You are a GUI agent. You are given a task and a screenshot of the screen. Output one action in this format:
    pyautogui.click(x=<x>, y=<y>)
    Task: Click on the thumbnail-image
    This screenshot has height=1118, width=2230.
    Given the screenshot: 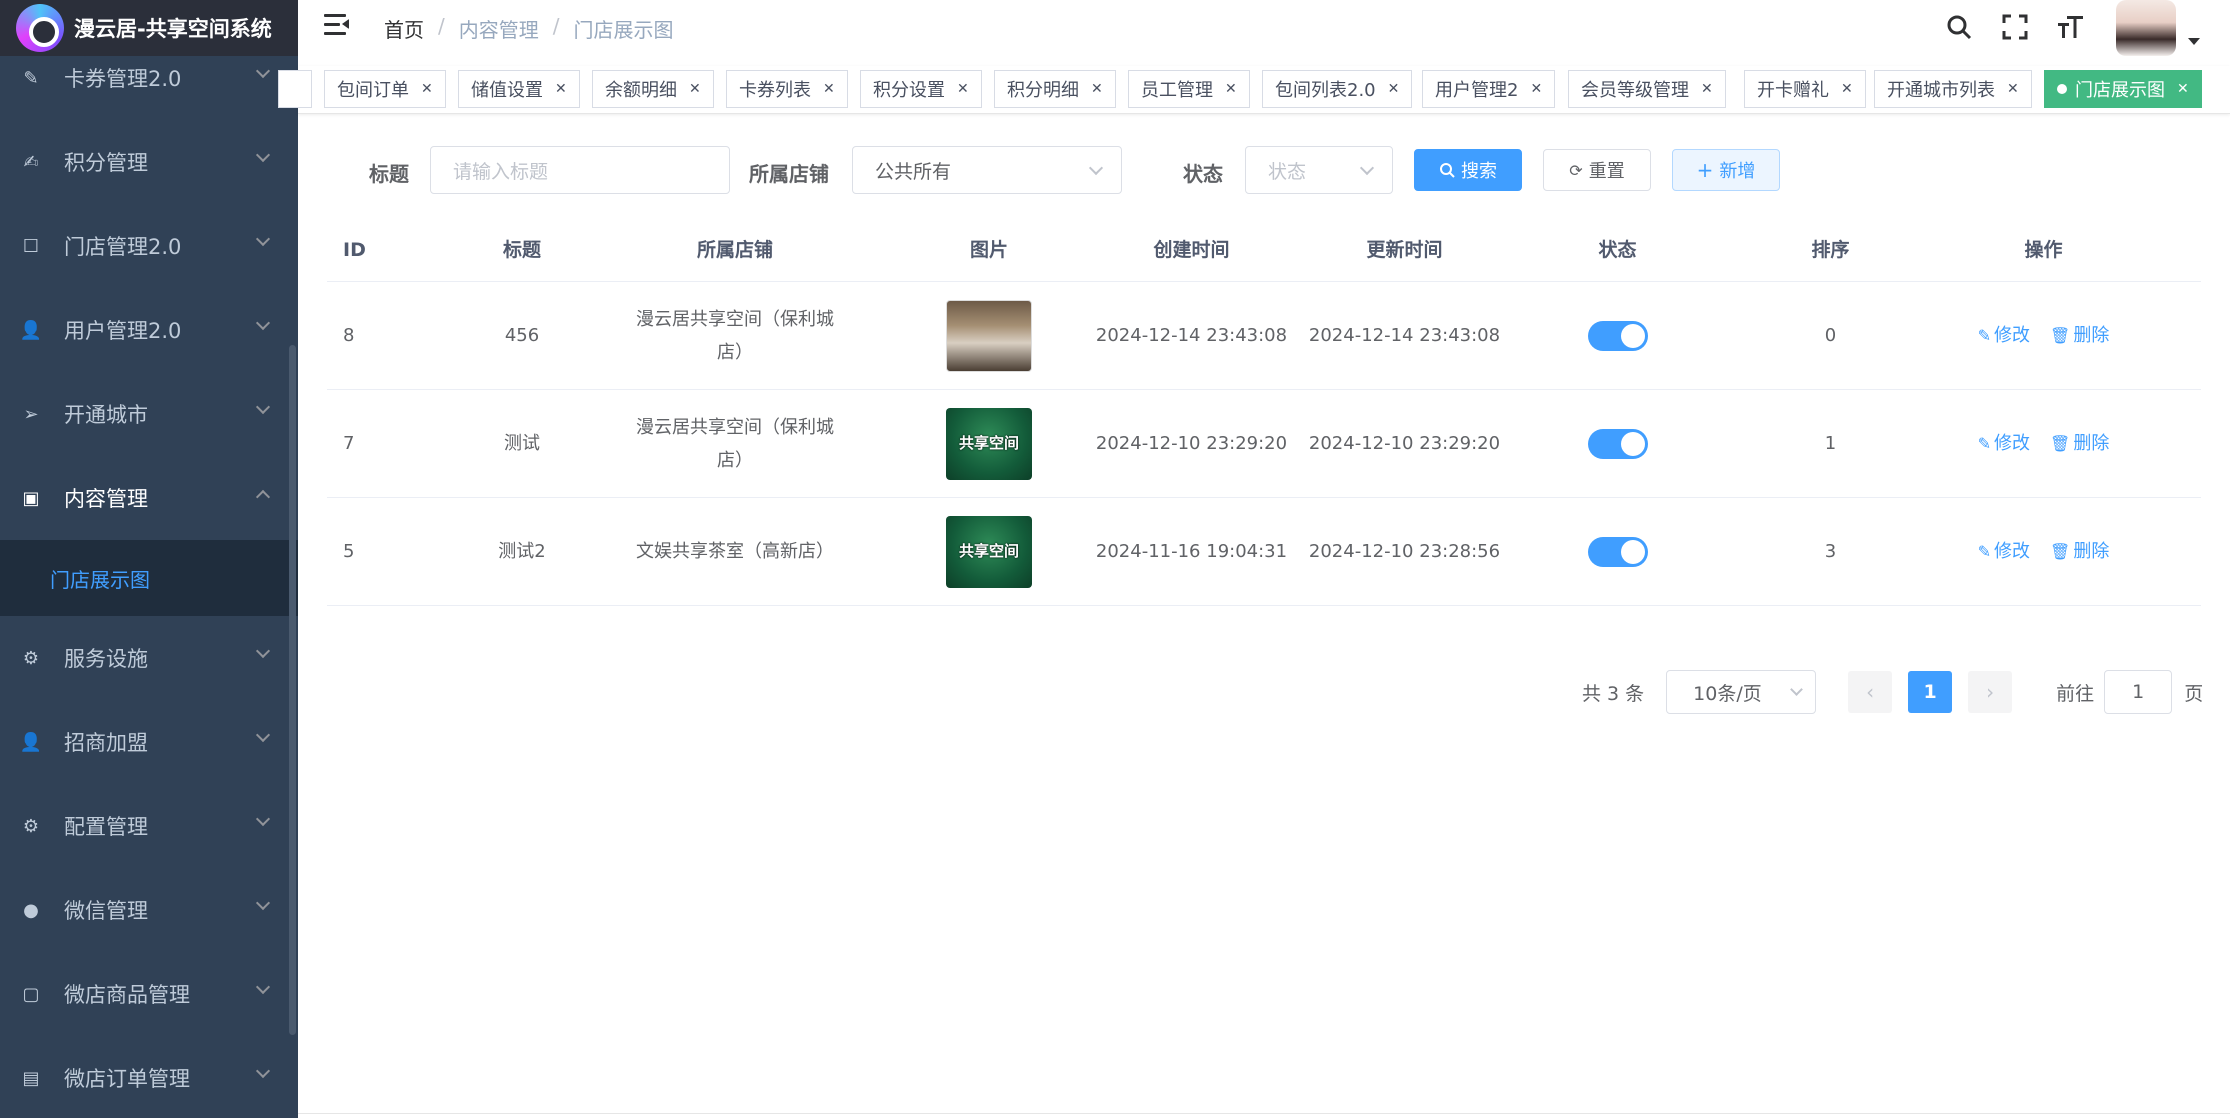 What is the action you would take?
    pyautogui.click(x=989, y=335)
    